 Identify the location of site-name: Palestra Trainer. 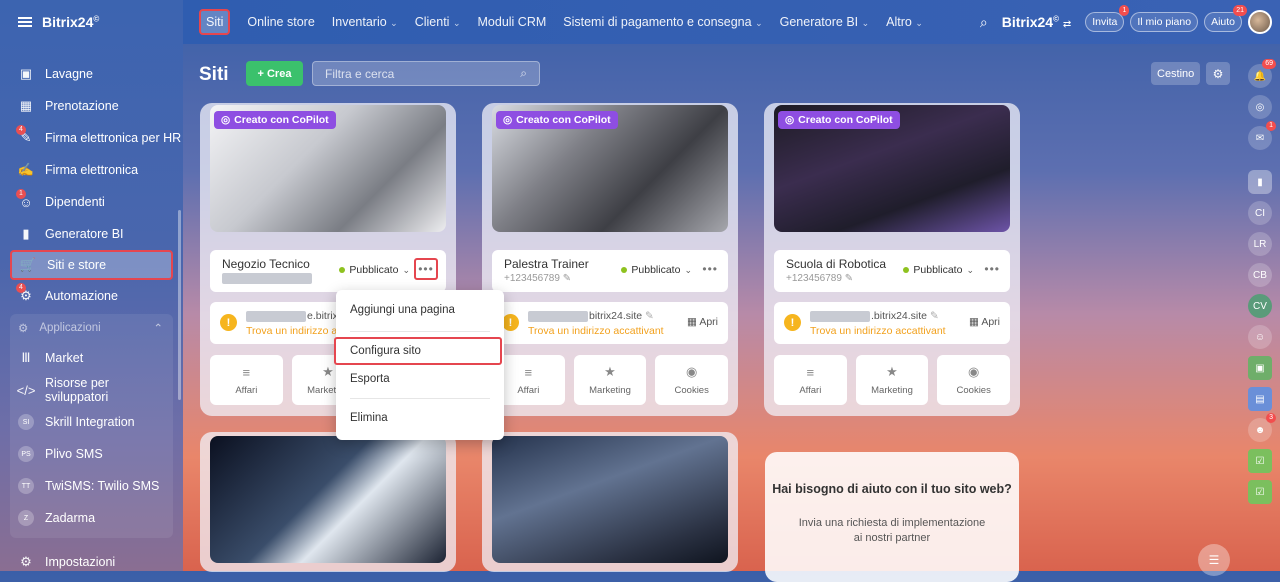
(546, 264).